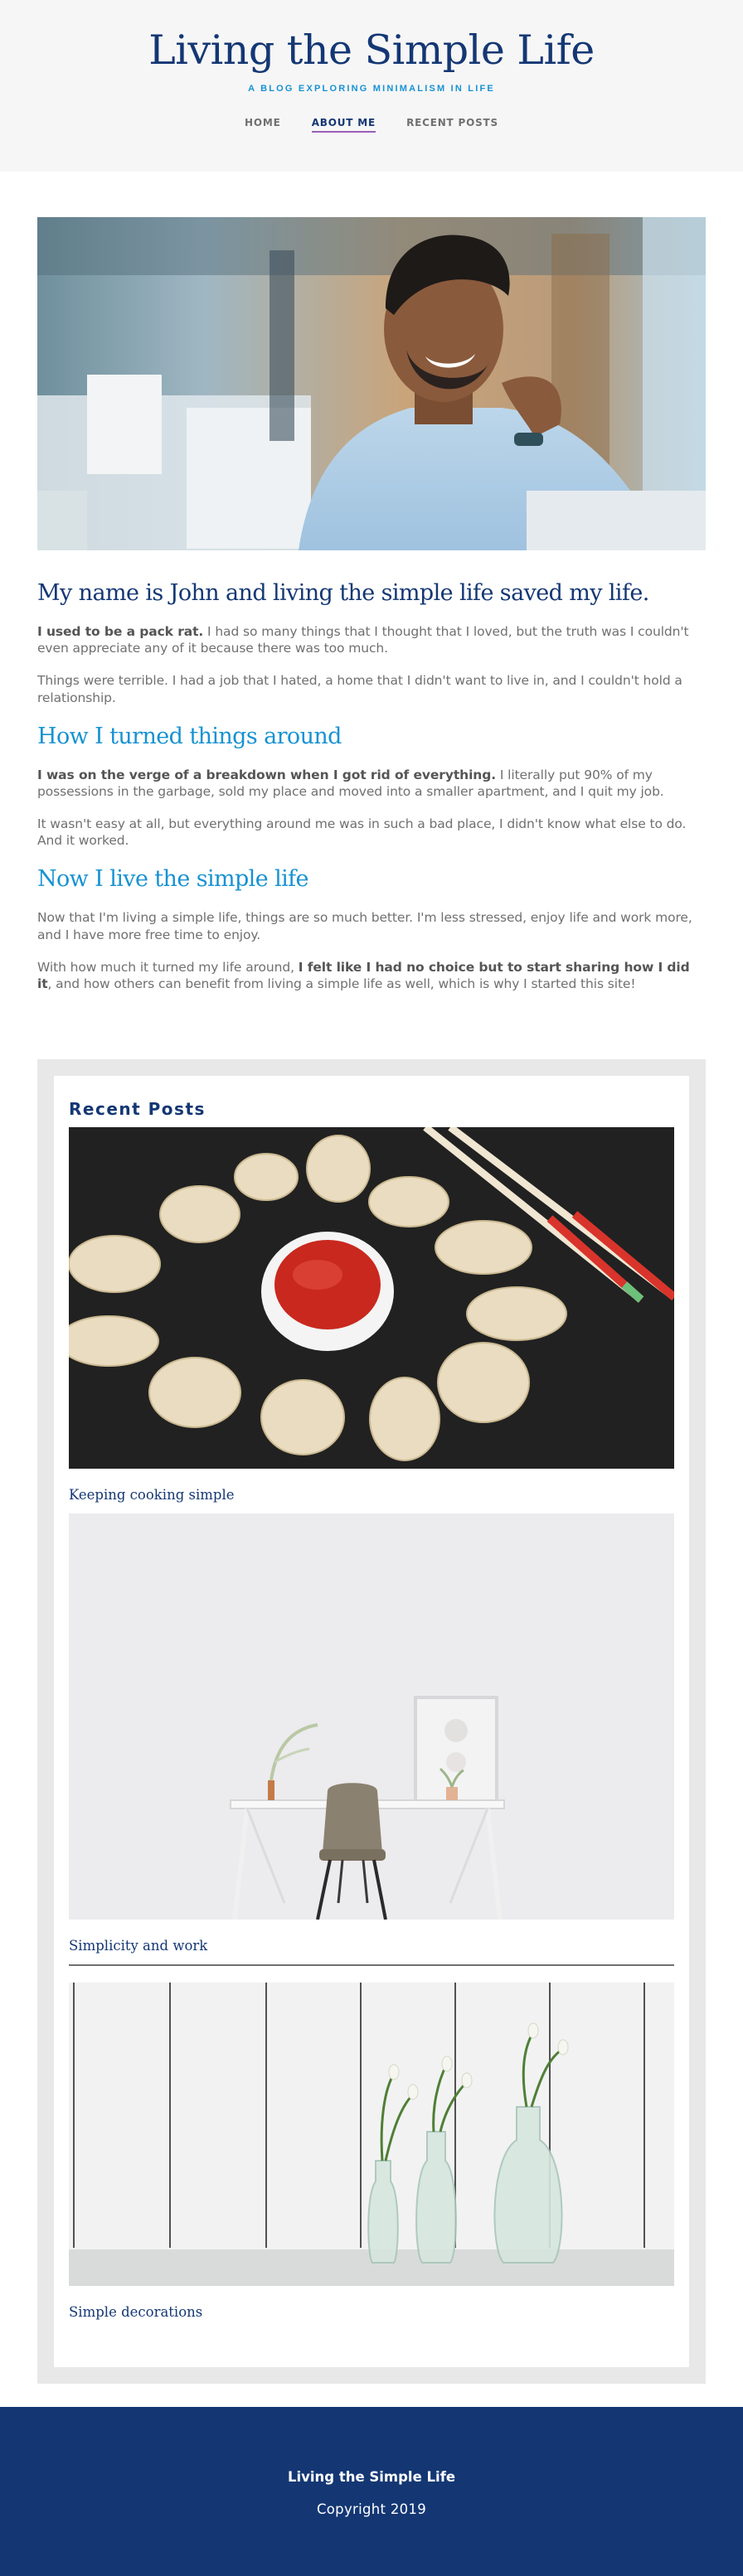 This screenshot has height=2576, width=743. What do you see at coordinates (371, 1495) in the screenshot?
I see `post-title-link: Keeping cooking simple` at bounding box center [371, 1495].